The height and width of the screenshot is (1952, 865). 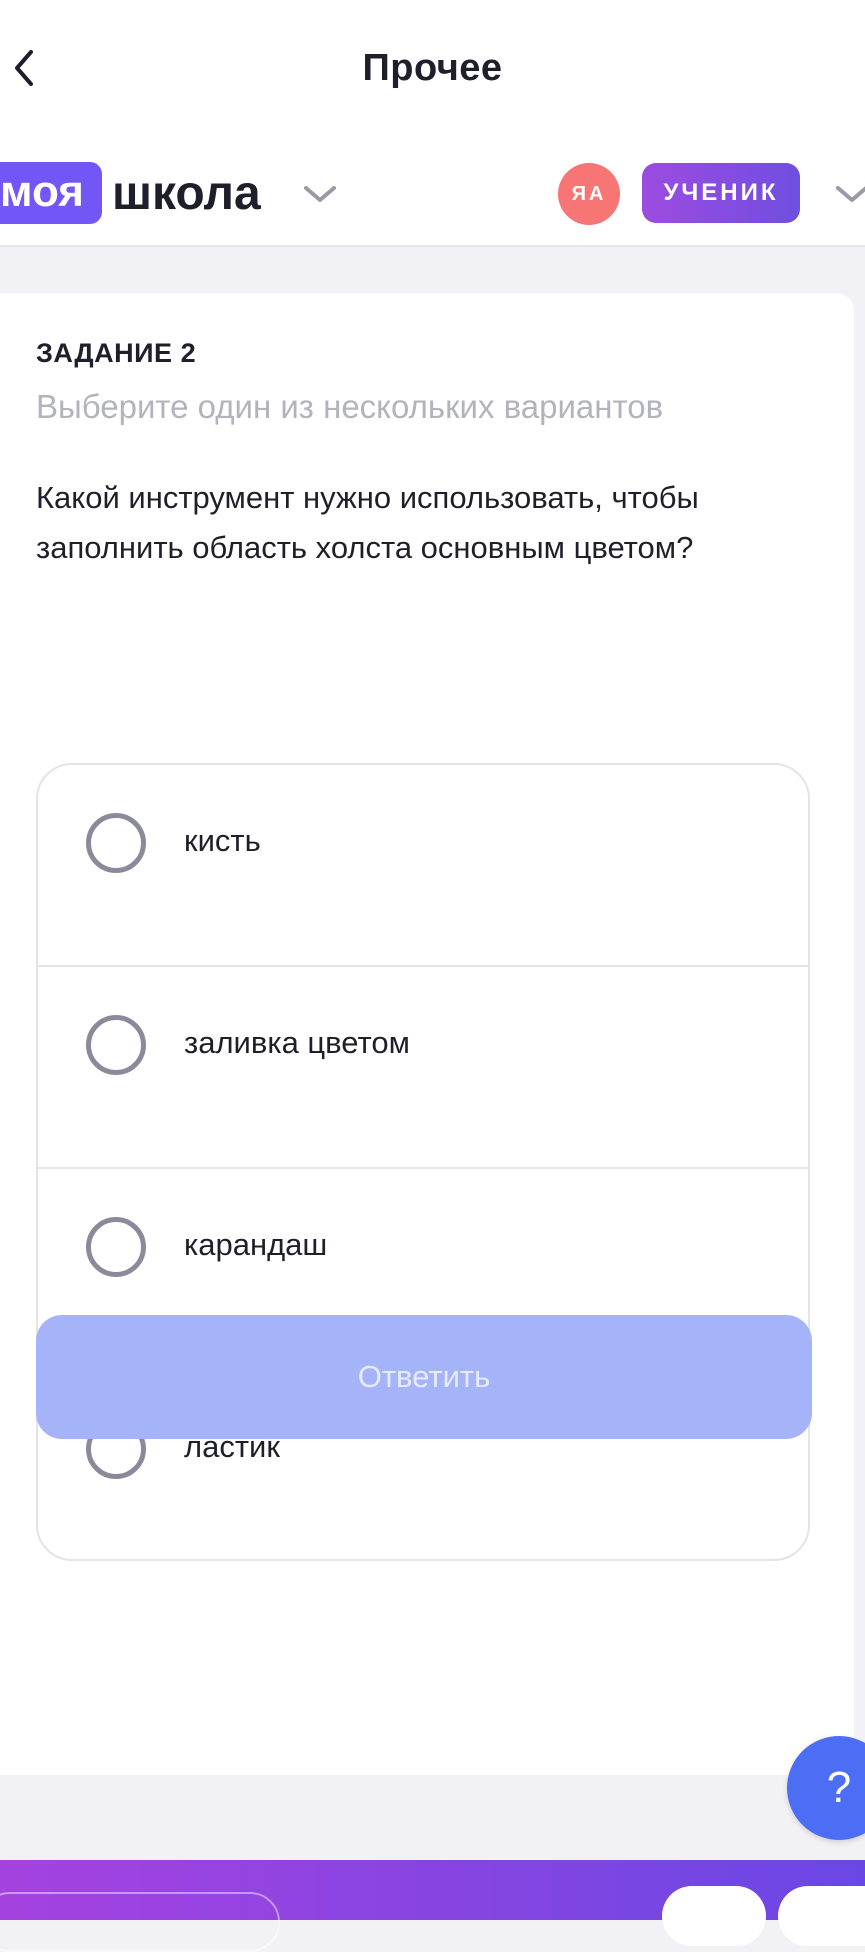 What do you see at coordinates (140, 1922) in the screenshot?
I see `bottom-outline-button` at bounding box center [140, 1922].